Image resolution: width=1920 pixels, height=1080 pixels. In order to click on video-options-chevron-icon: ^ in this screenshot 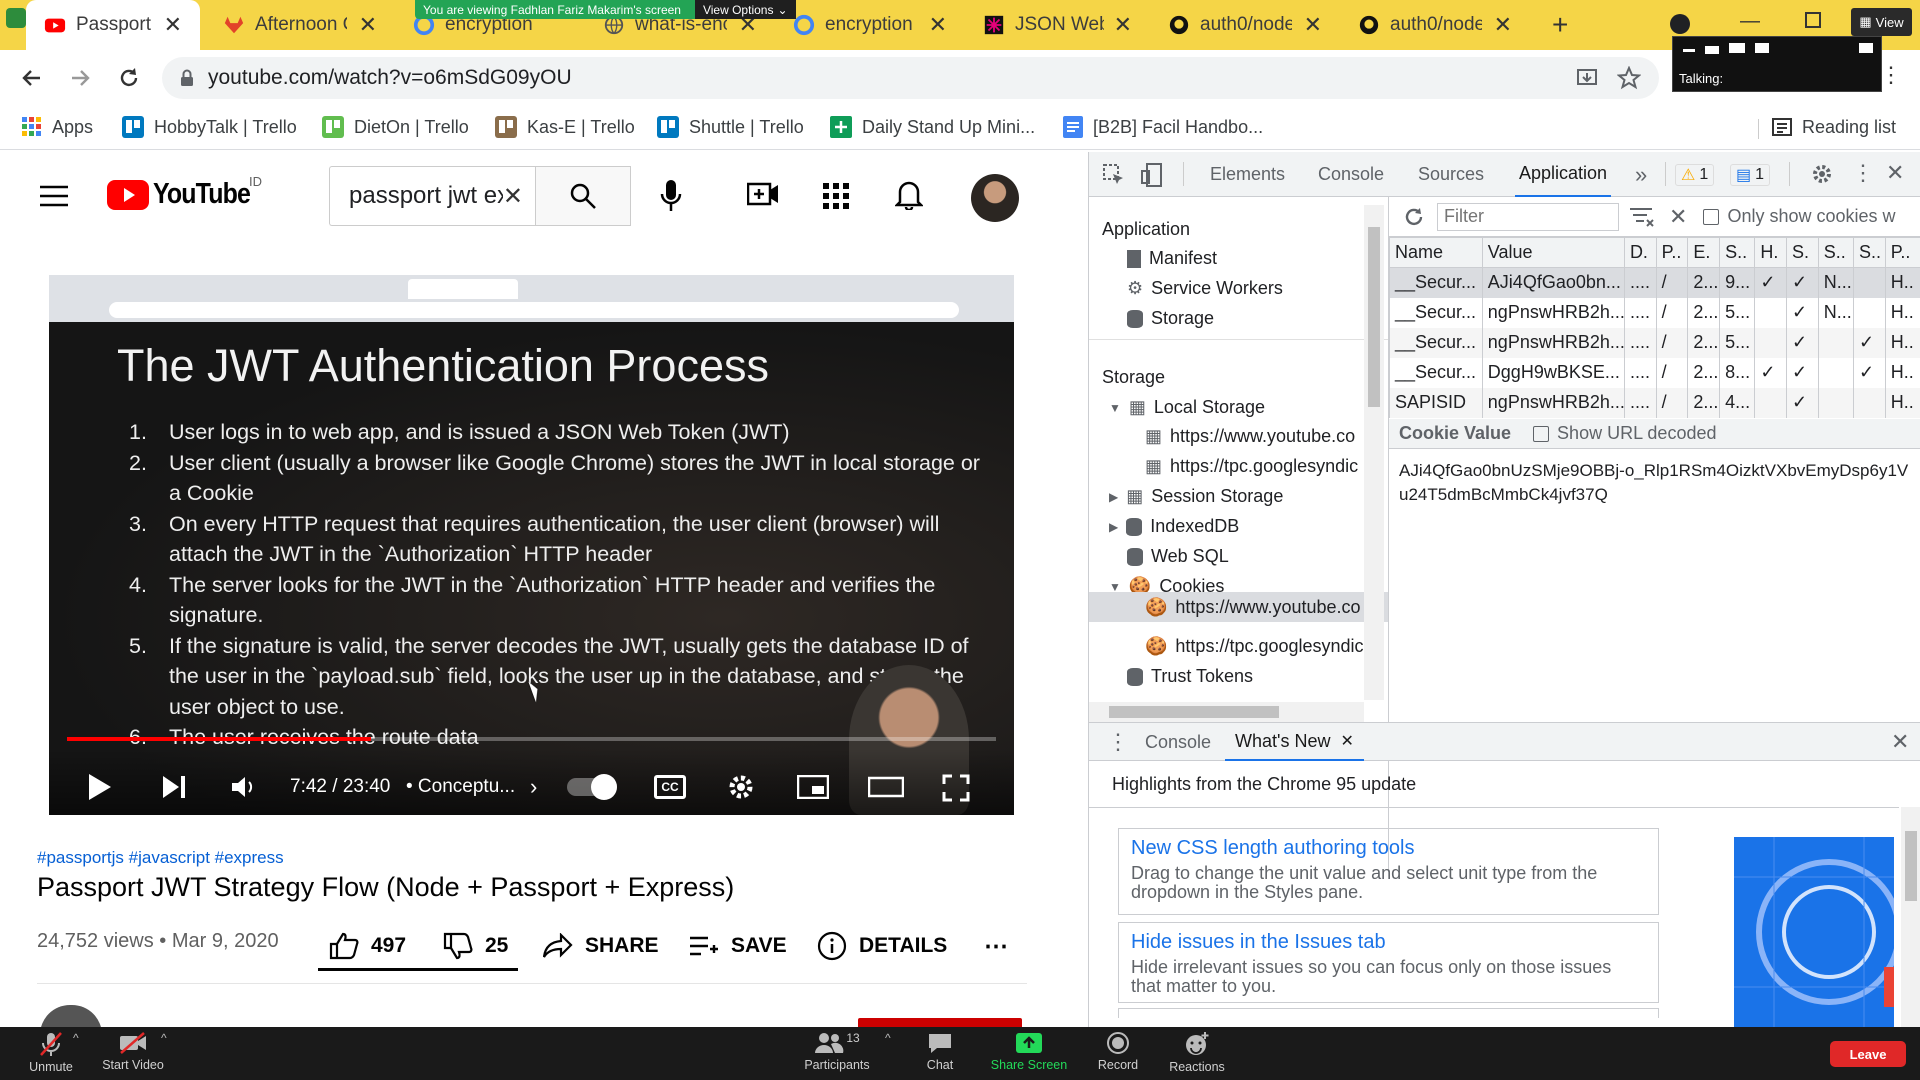, I will do `click(164, 1038)`.